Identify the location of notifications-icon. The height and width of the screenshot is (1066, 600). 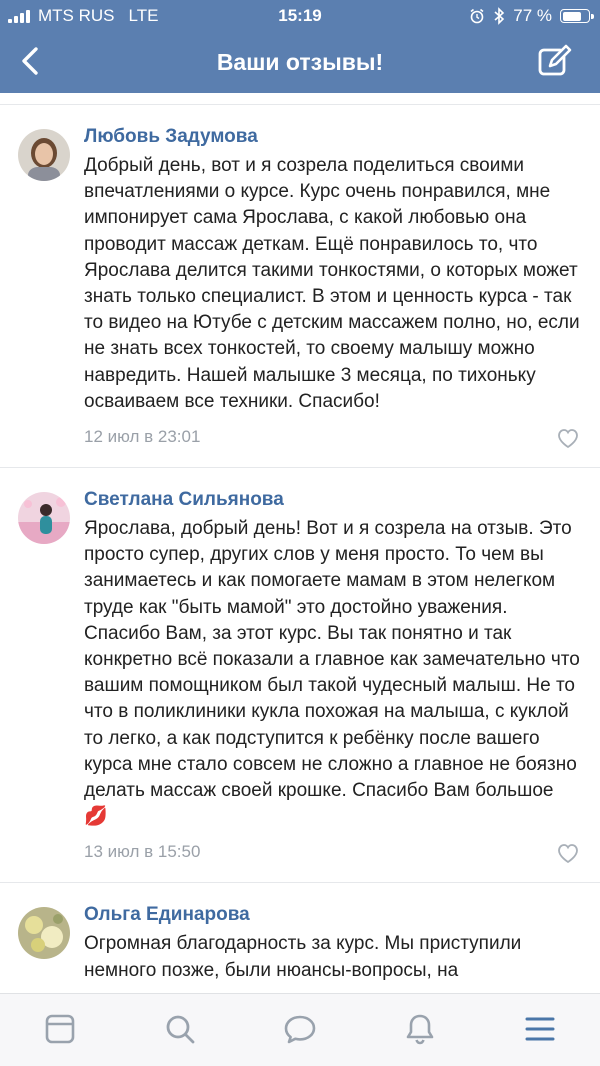
(420, 1029).